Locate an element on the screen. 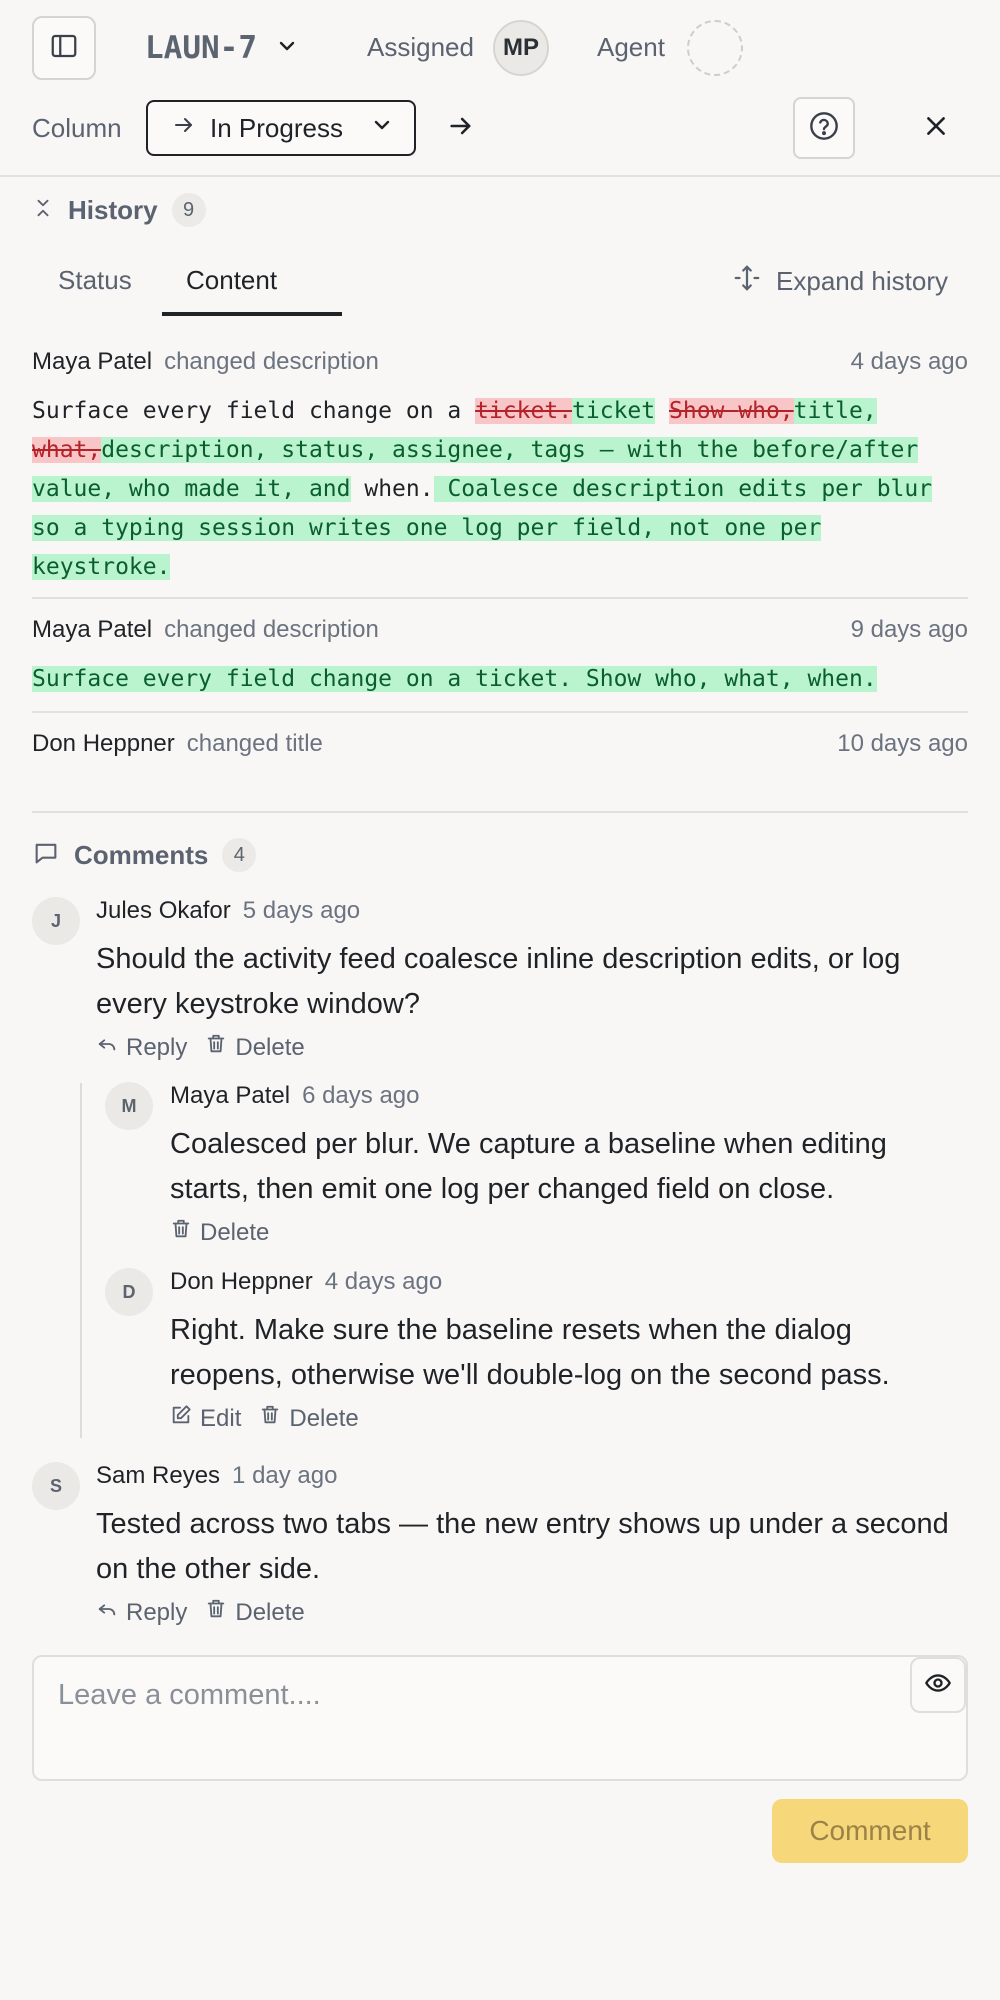 Image resolution: width=1000 pixels, height=2000 pixels. diff-unchanged is located at coordinates (662, 411).